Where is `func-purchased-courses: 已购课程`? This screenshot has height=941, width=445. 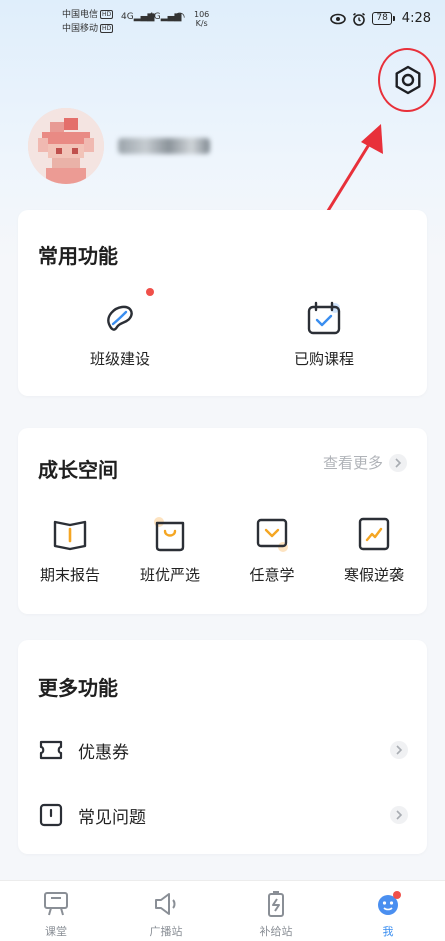 func-purchased-courses: 已购课程 is located at coordinates (324, 333).